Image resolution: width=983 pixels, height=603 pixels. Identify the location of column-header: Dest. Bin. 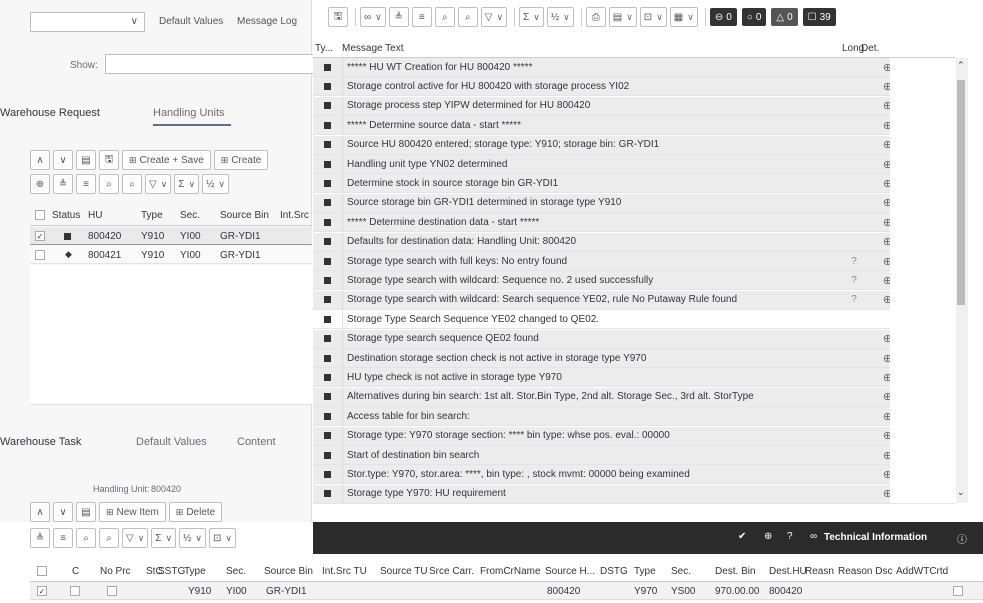
(735, 571).